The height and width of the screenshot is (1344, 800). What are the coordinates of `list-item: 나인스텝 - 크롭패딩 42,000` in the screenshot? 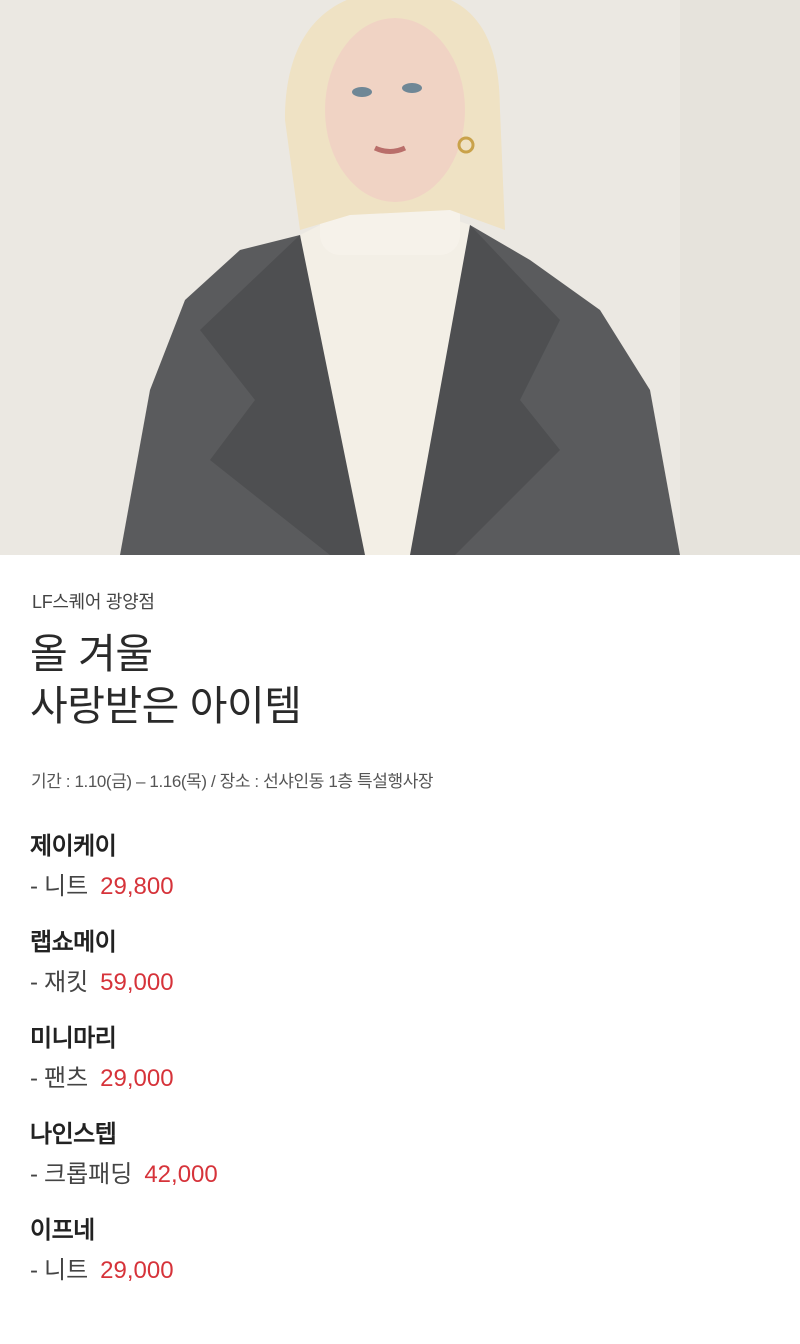 It's located at (400, 1162).